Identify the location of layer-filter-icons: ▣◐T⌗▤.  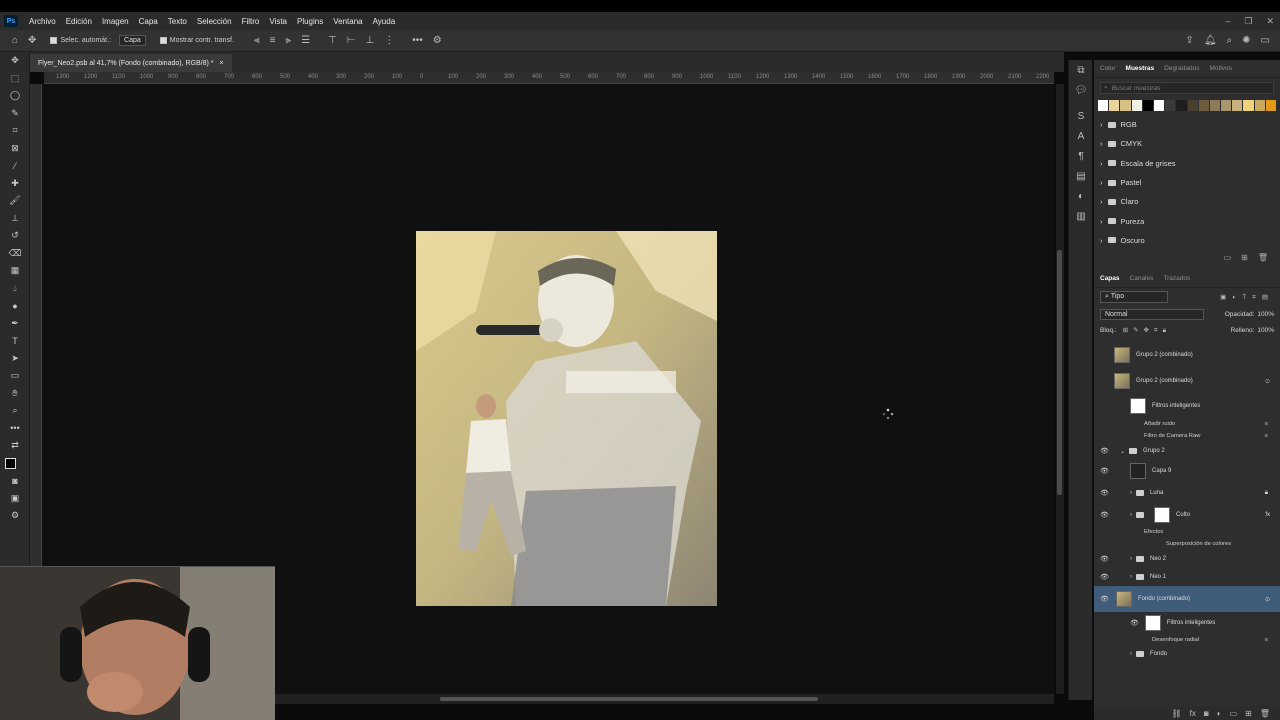
(1247, 297).